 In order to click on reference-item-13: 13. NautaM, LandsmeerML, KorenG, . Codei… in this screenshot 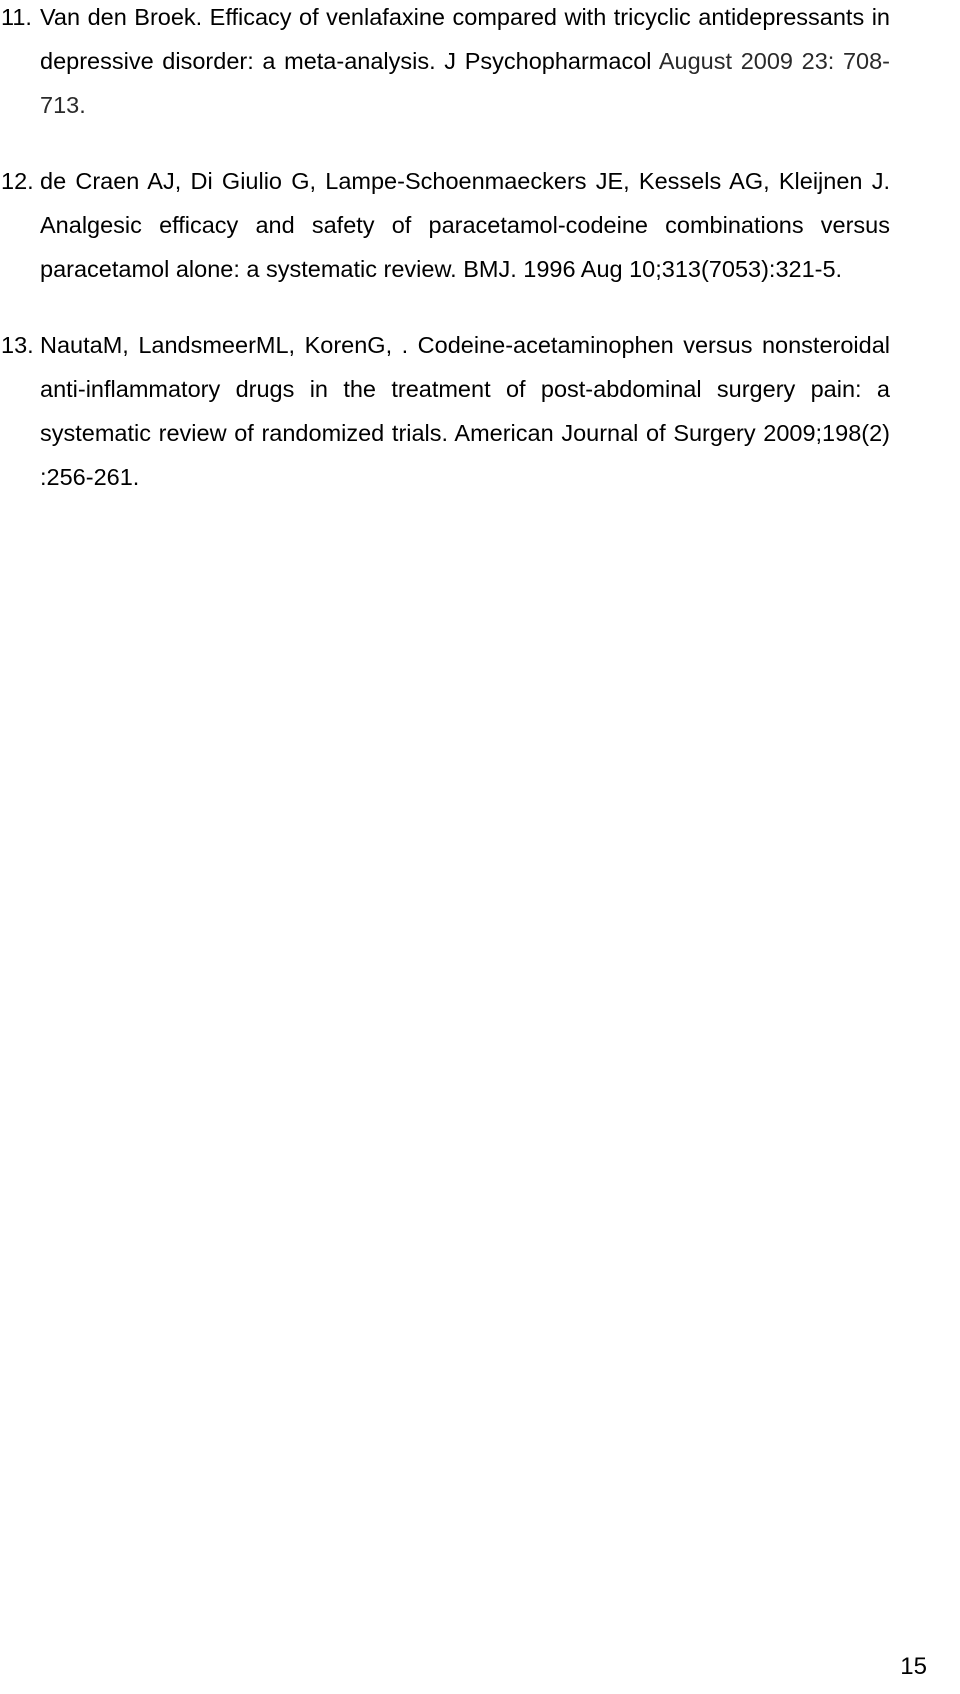, I will do `click(445, 411)`.